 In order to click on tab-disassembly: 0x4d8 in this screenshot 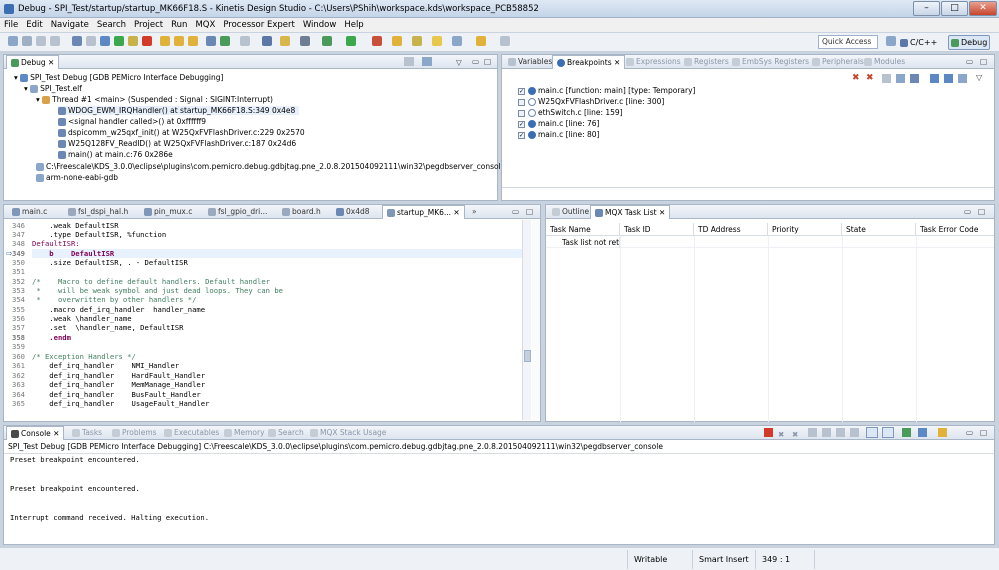, I will do `click(353, 212)`.